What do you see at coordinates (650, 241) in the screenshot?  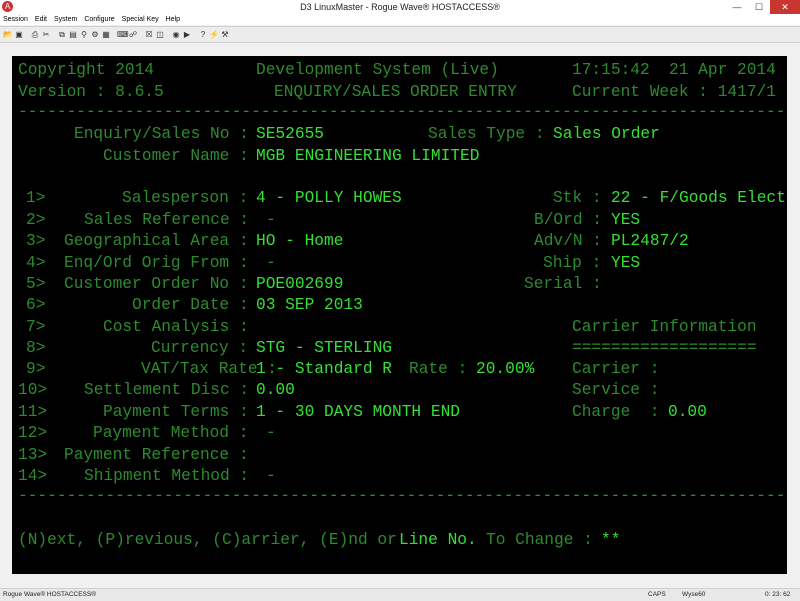 I see `advice-note-value: PL2487/2` at bounding box center [650, 241].